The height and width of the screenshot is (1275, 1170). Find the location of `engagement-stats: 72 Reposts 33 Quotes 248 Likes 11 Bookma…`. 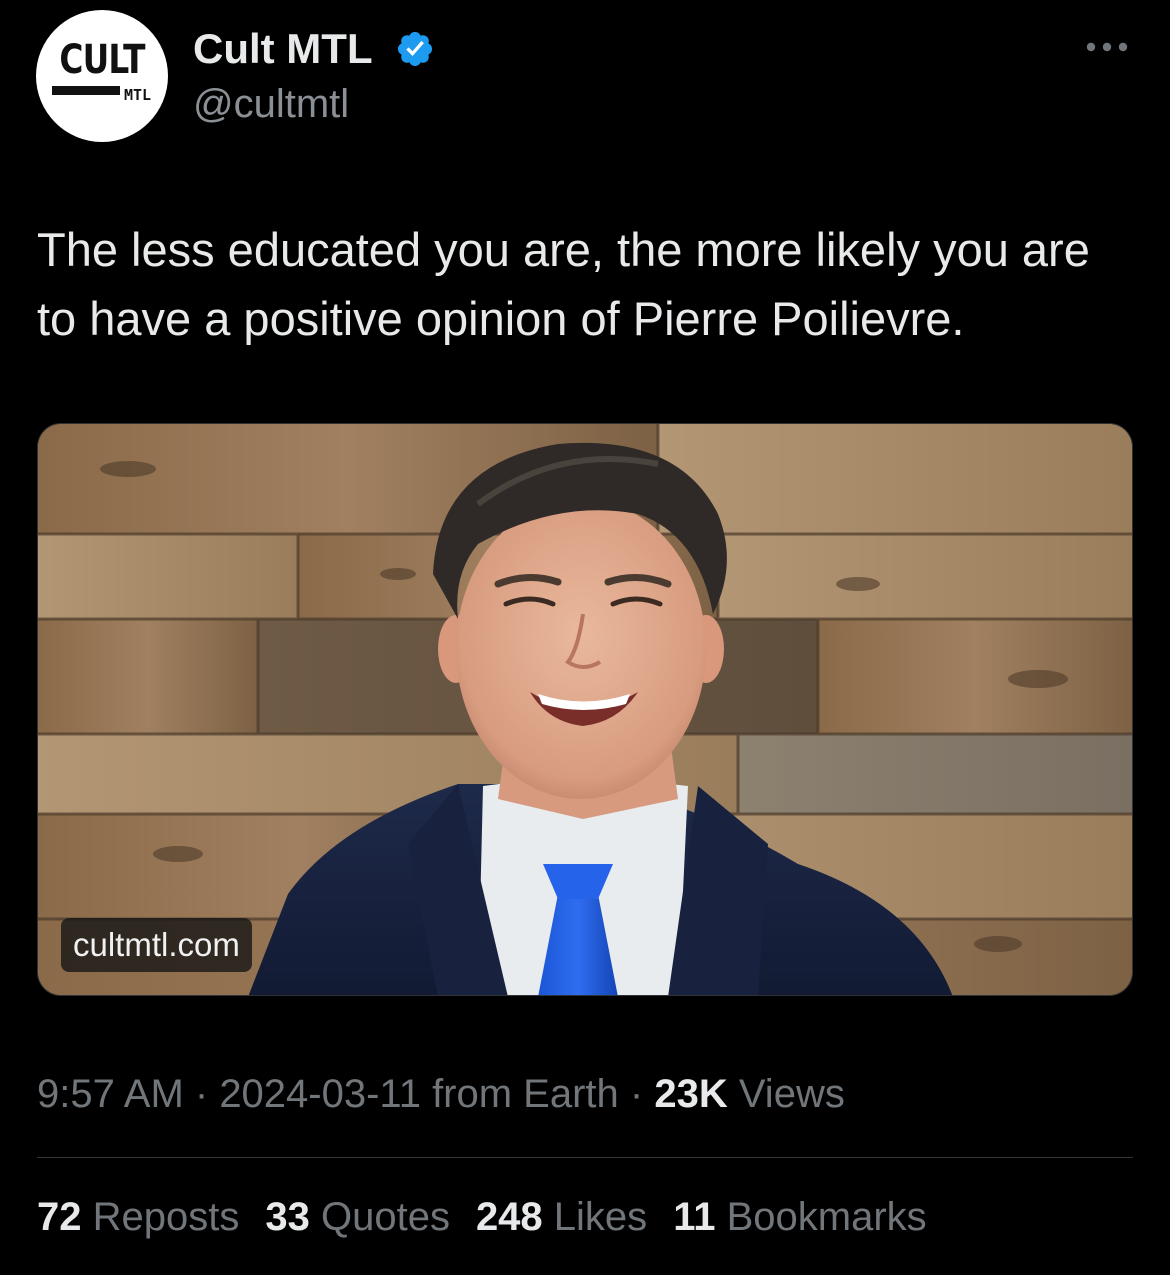

engagement-stats: 72 Reposts 33 Quotes 248 Likes 11 Bookma… is located at coordinates (482, 1217).